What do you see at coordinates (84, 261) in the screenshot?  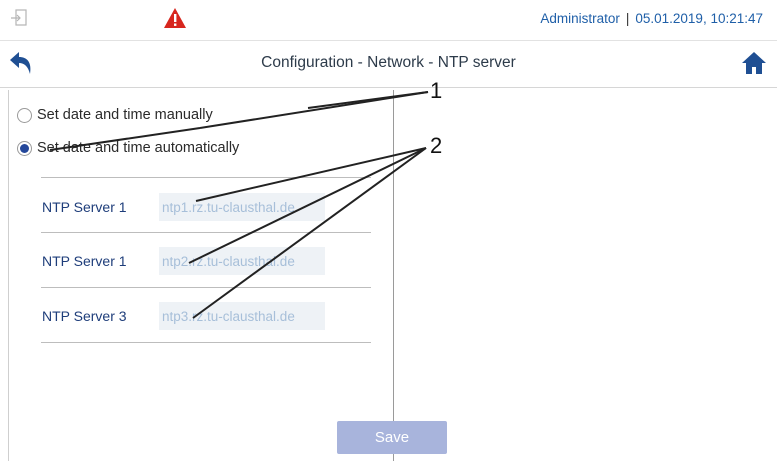 I see `ntp-server-2-label: NTP Server 1` at bounding box center [84, 261].